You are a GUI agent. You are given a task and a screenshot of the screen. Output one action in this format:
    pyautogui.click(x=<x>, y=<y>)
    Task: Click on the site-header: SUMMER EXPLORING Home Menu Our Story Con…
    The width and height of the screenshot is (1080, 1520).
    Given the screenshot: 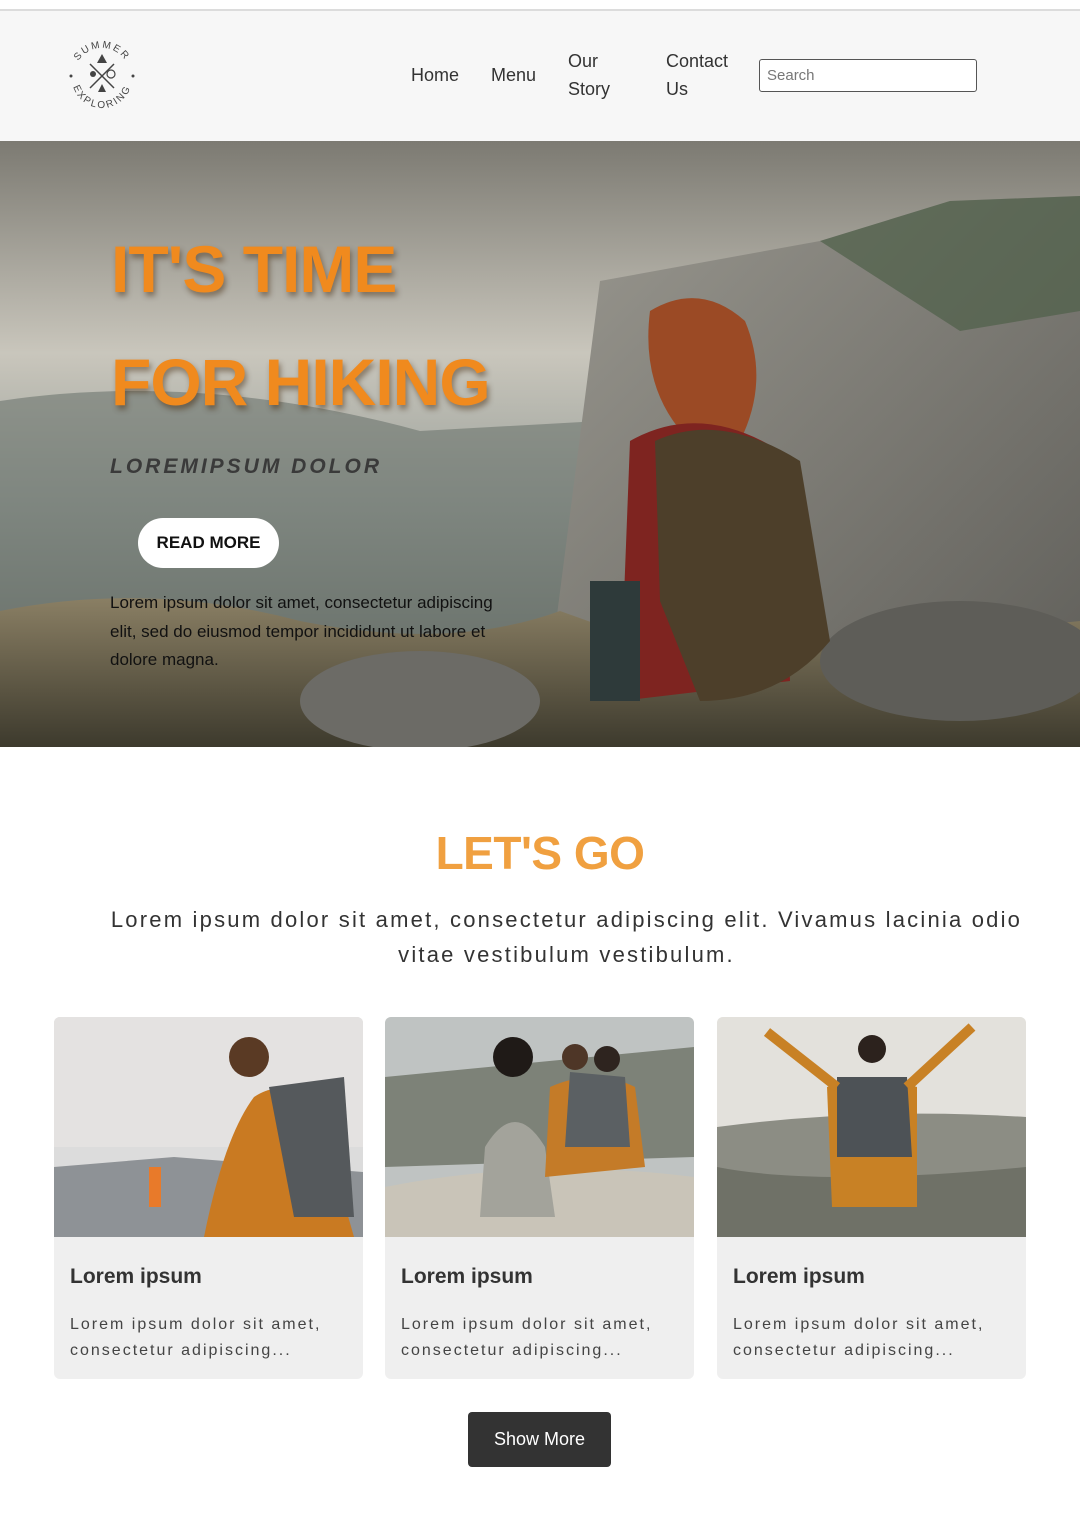 What is the action you would take?
    pyautogui.click(x=540, y=76)
    